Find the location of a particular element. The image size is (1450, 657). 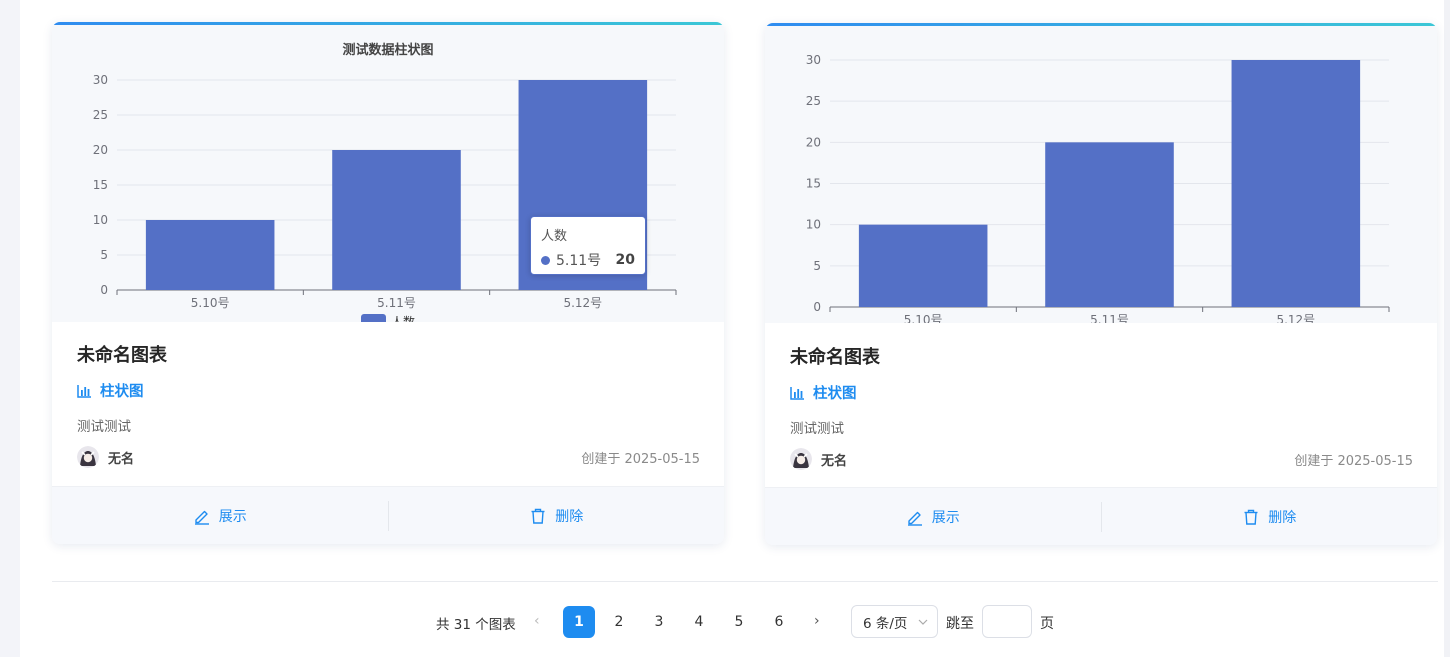

page-4: 4 is located at coordinates (699, 622).